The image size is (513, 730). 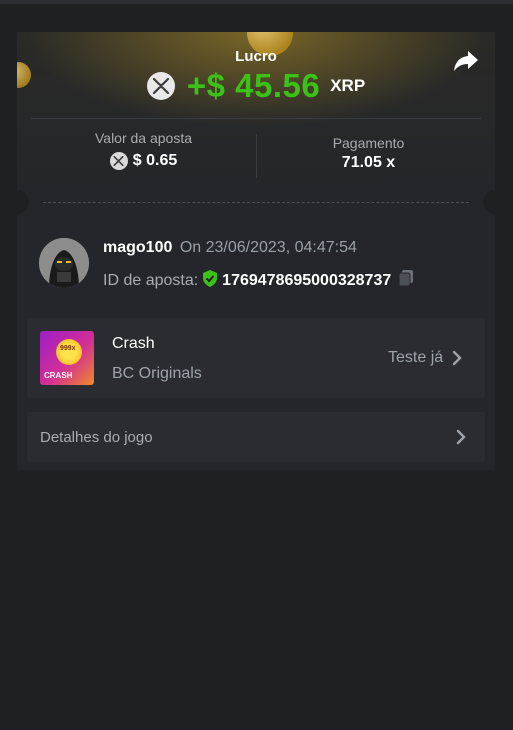 What do you see at coordinates (256, 56) in the screenshot?
I see `profit-title: Lucro` at bounding box center [256, 56].